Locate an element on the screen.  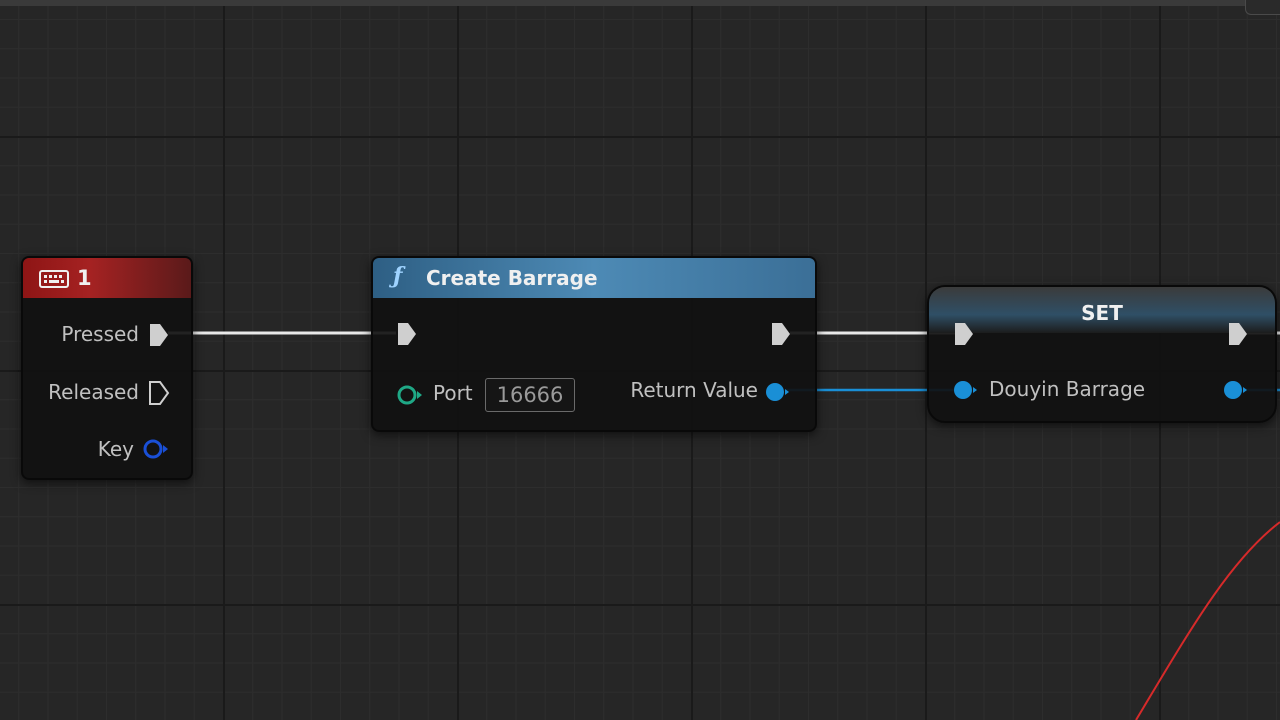
douyin-barrage-pin-label: Douyin Barrage is located at coordinates (1067, 389).